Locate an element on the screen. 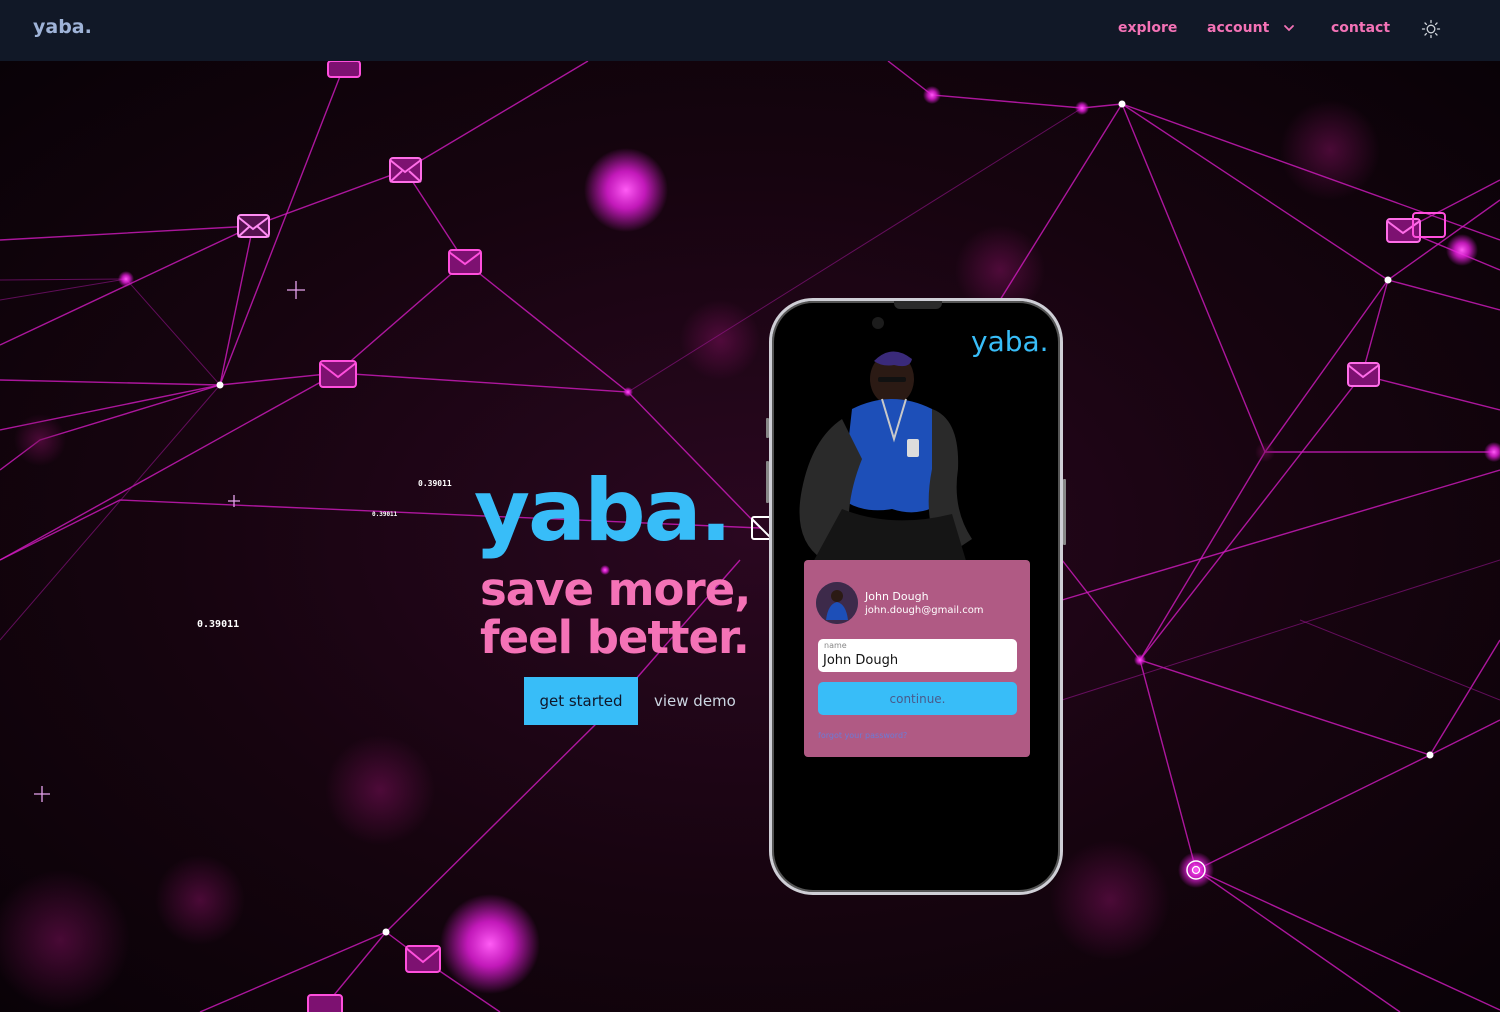 The width and height of the screenshot is (1500, 1012). nav-account-link: account is located at coordinates (1238, 28).